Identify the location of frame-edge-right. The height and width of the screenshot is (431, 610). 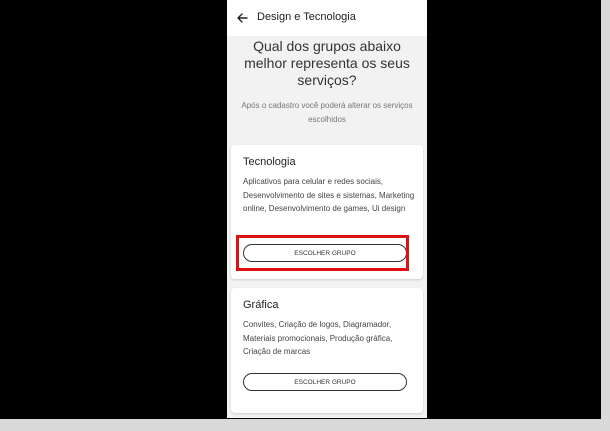
(605, 215).